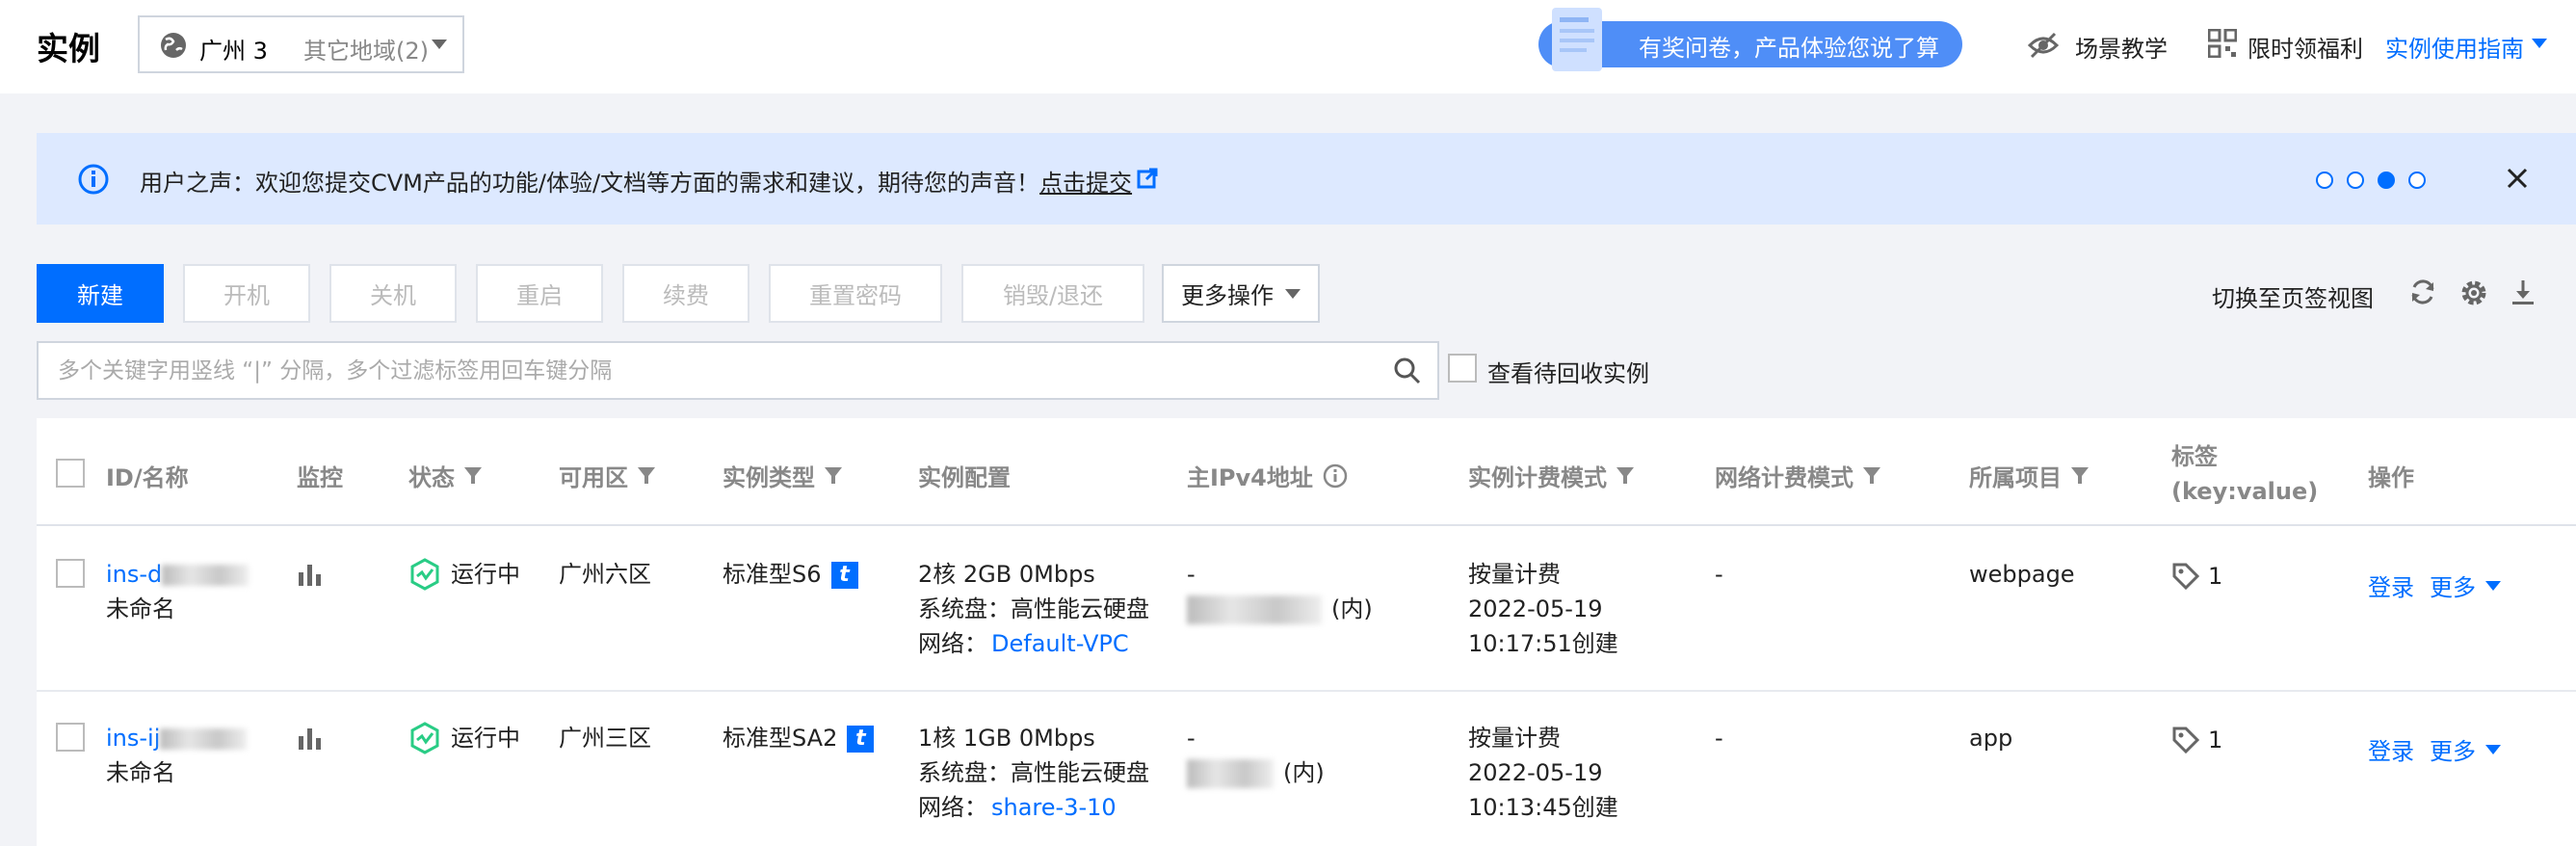 Image resolution: width=2576 pixels, height=846 pixels. Describe the element at coordinates (301, 44) in the screenshot. I see `region-selector: 广州 3 其它地域(2)` at that location.